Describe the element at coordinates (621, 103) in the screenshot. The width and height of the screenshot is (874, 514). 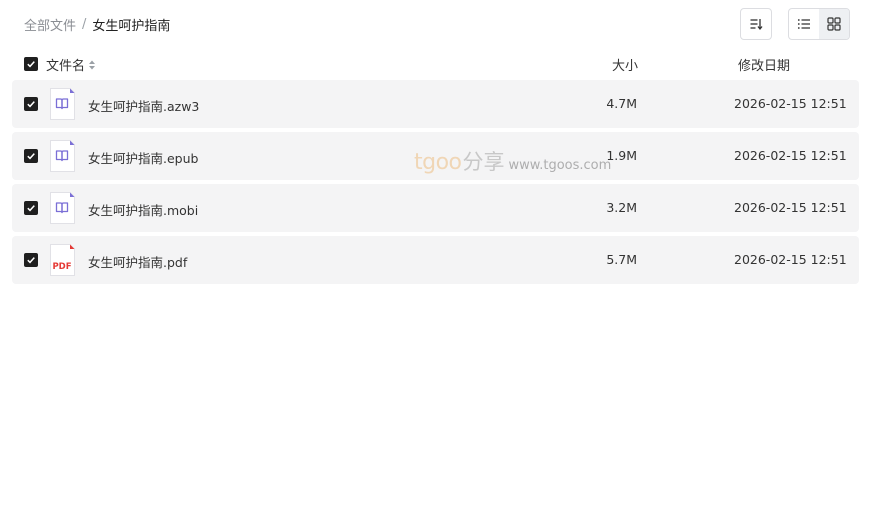
I see `file-size: 4.7M` at that location.